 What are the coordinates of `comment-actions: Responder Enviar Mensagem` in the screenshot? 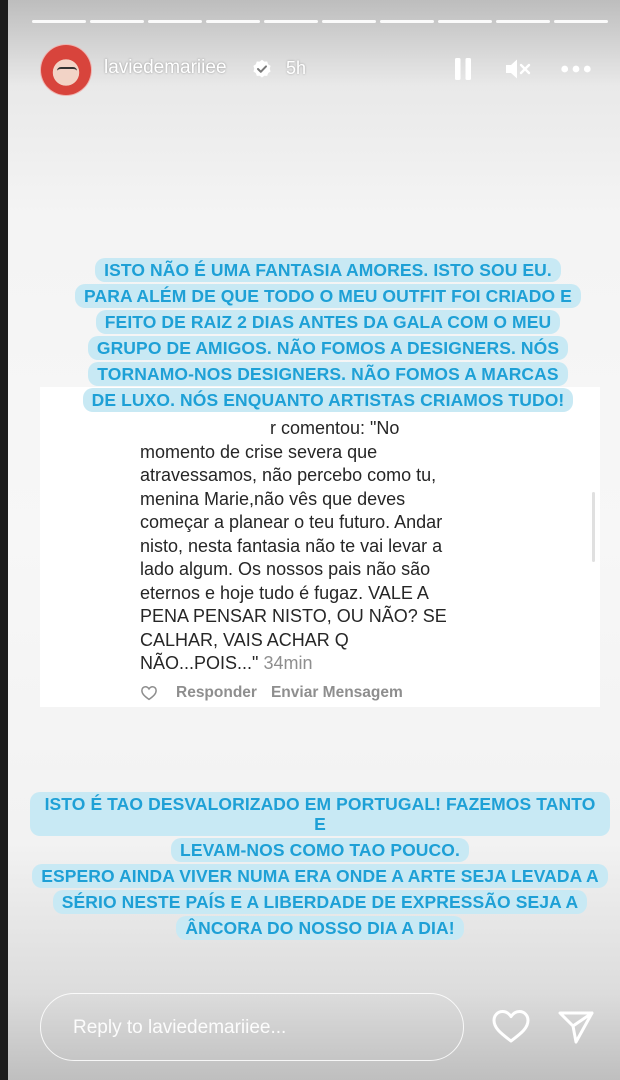 It's located at (271, 693).